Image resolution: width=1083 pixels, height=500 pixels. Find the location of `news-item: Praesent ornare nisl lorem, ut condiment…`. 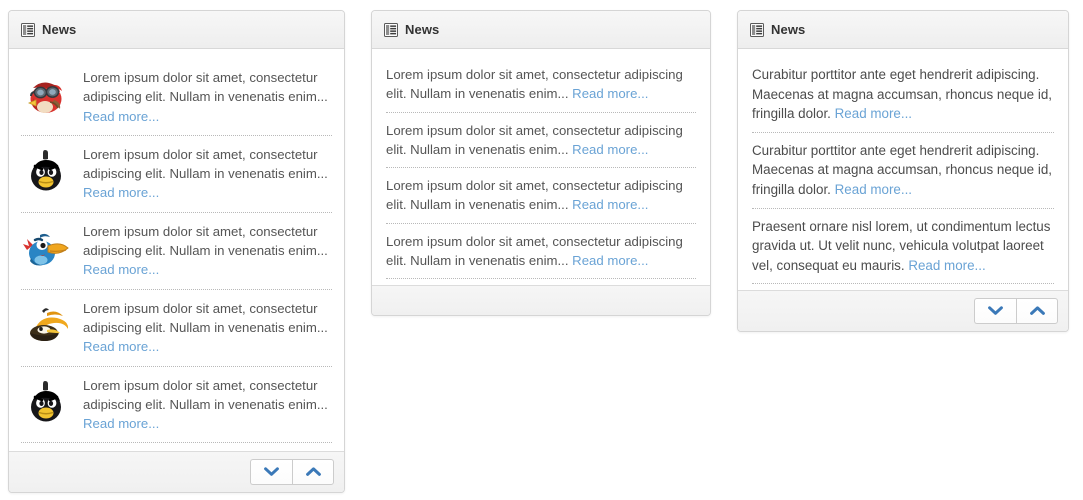

news-item: Praesent ornare nisl lorem, ut condiment… is located at coordinates (903, 247).